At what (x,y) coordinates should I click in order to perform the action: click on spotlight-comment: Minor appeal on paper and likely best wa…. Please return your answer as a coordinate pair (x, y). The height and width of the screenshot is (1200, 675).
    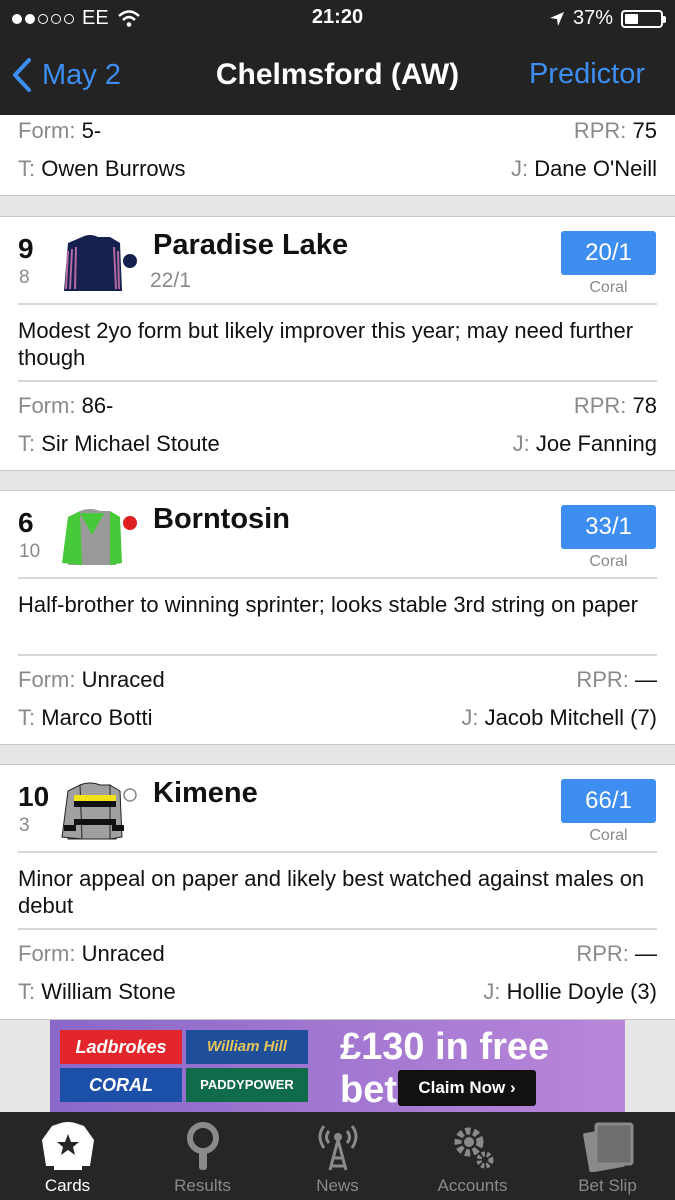
    Looking at the image, I should click on (331, 892).